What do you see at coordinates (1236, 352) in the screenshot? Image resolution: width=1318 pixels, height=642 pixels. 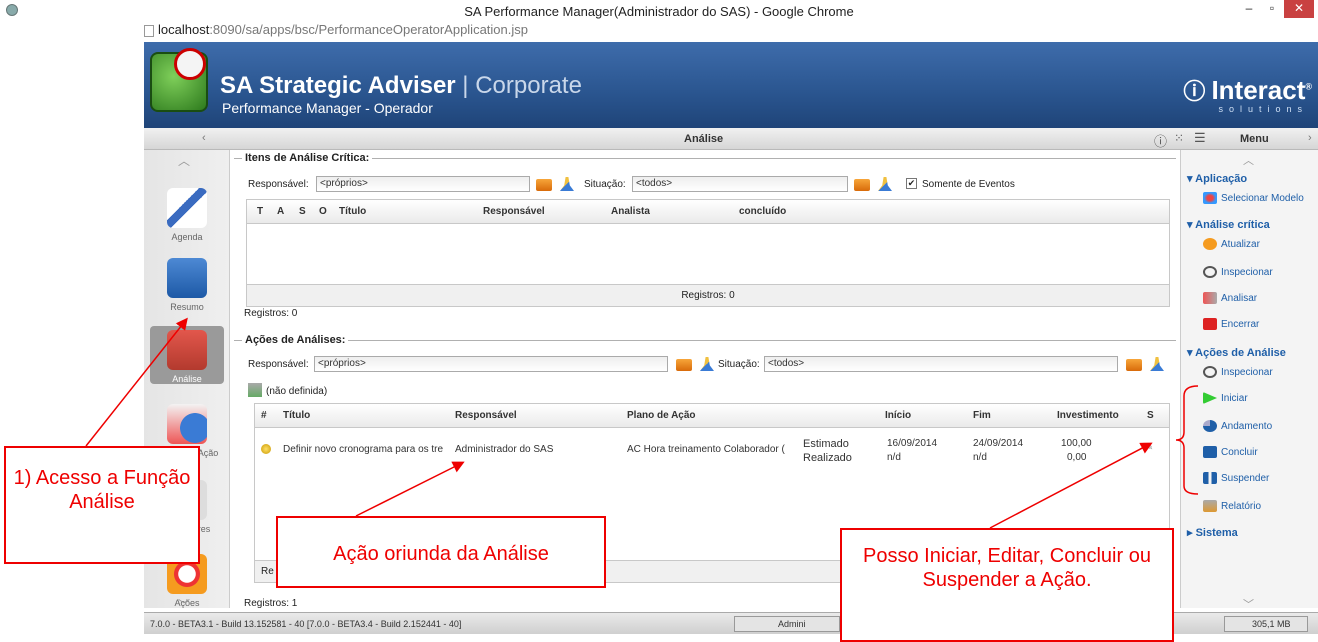 I see `menu-section-acoes-analise: ▾ Ações de Análise` at bounding box center [1236, 352].